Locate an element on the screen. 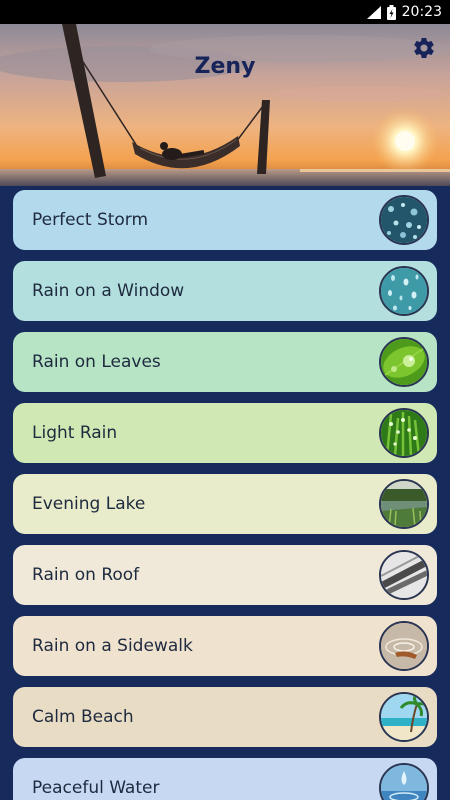 The image size is (450, 800). status-time: 20:23 is located at coordinates (421, 12).